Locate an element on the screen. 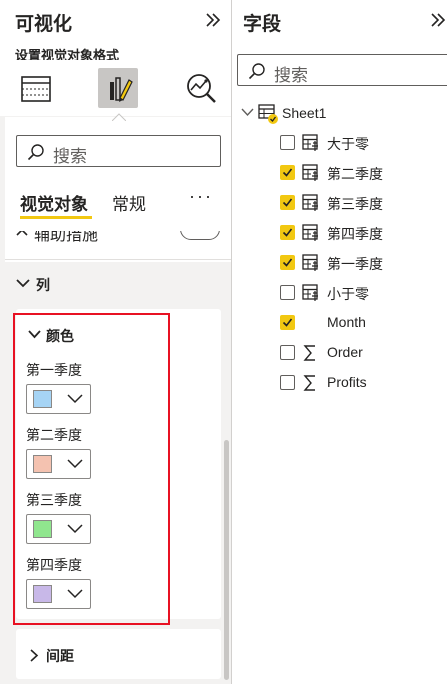 This screenshot has width=447, height=684. color-label-q1: 第一季度 is located at coordinates (54, 370).